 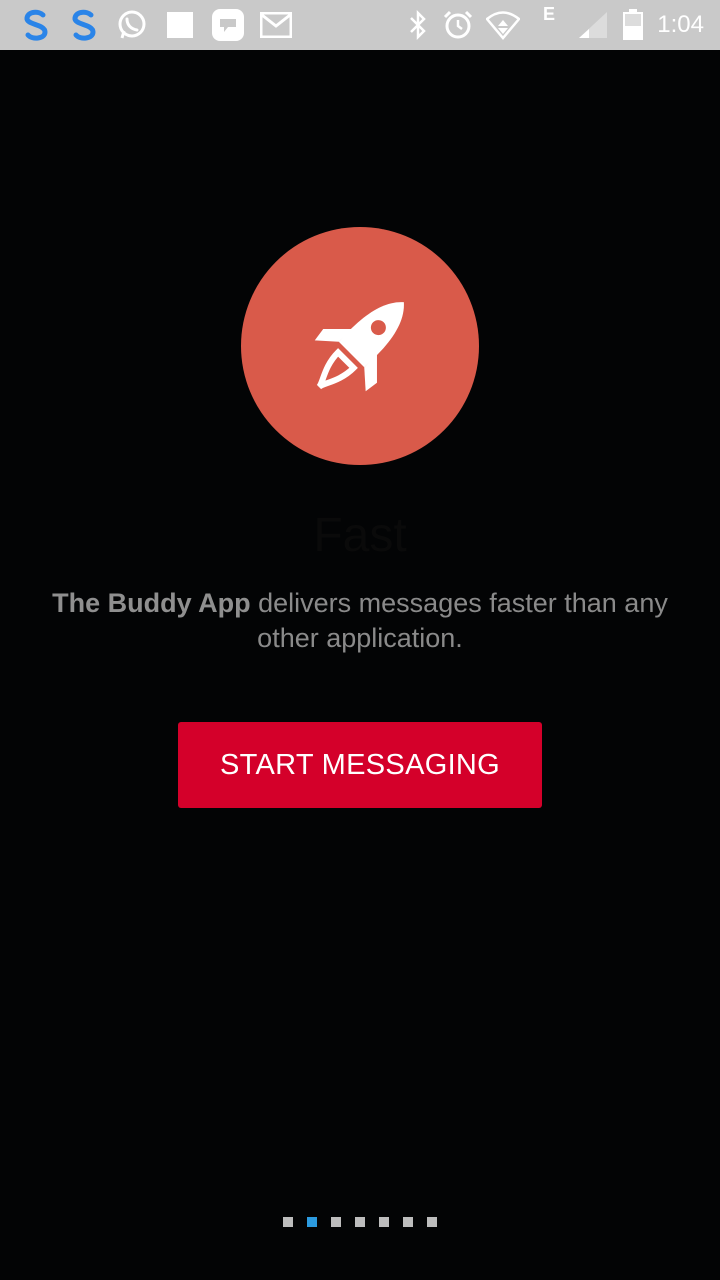 I want to click on hero-icon-circle, so click(x=360, y=346).